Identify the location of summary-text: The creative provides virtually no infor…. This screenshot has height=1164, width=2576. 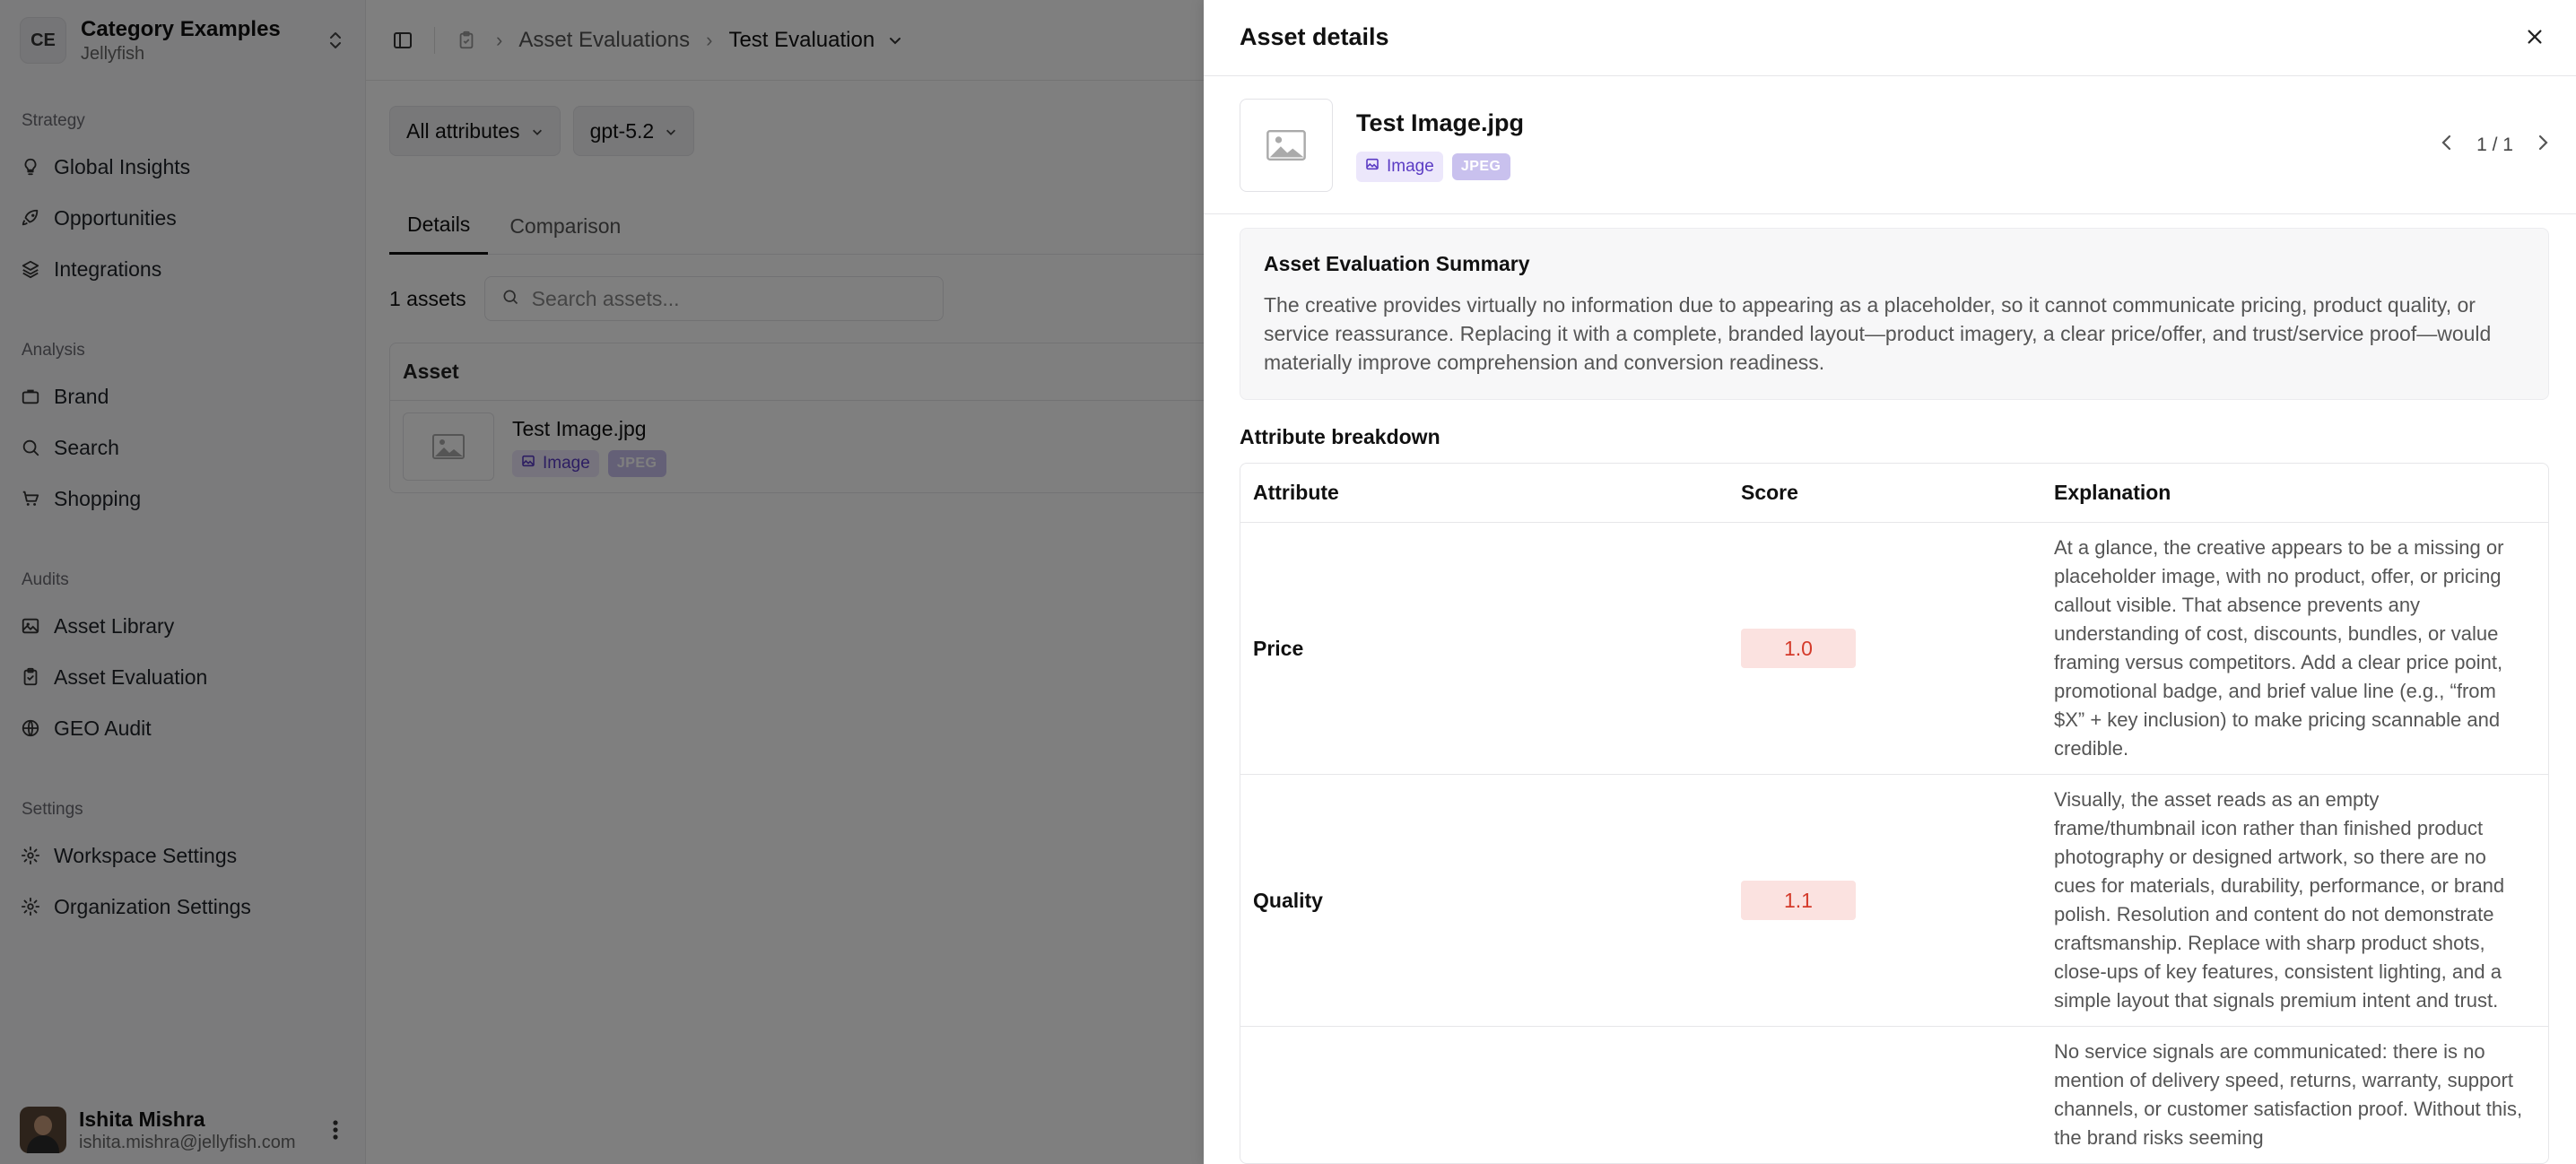
(1878, 334).